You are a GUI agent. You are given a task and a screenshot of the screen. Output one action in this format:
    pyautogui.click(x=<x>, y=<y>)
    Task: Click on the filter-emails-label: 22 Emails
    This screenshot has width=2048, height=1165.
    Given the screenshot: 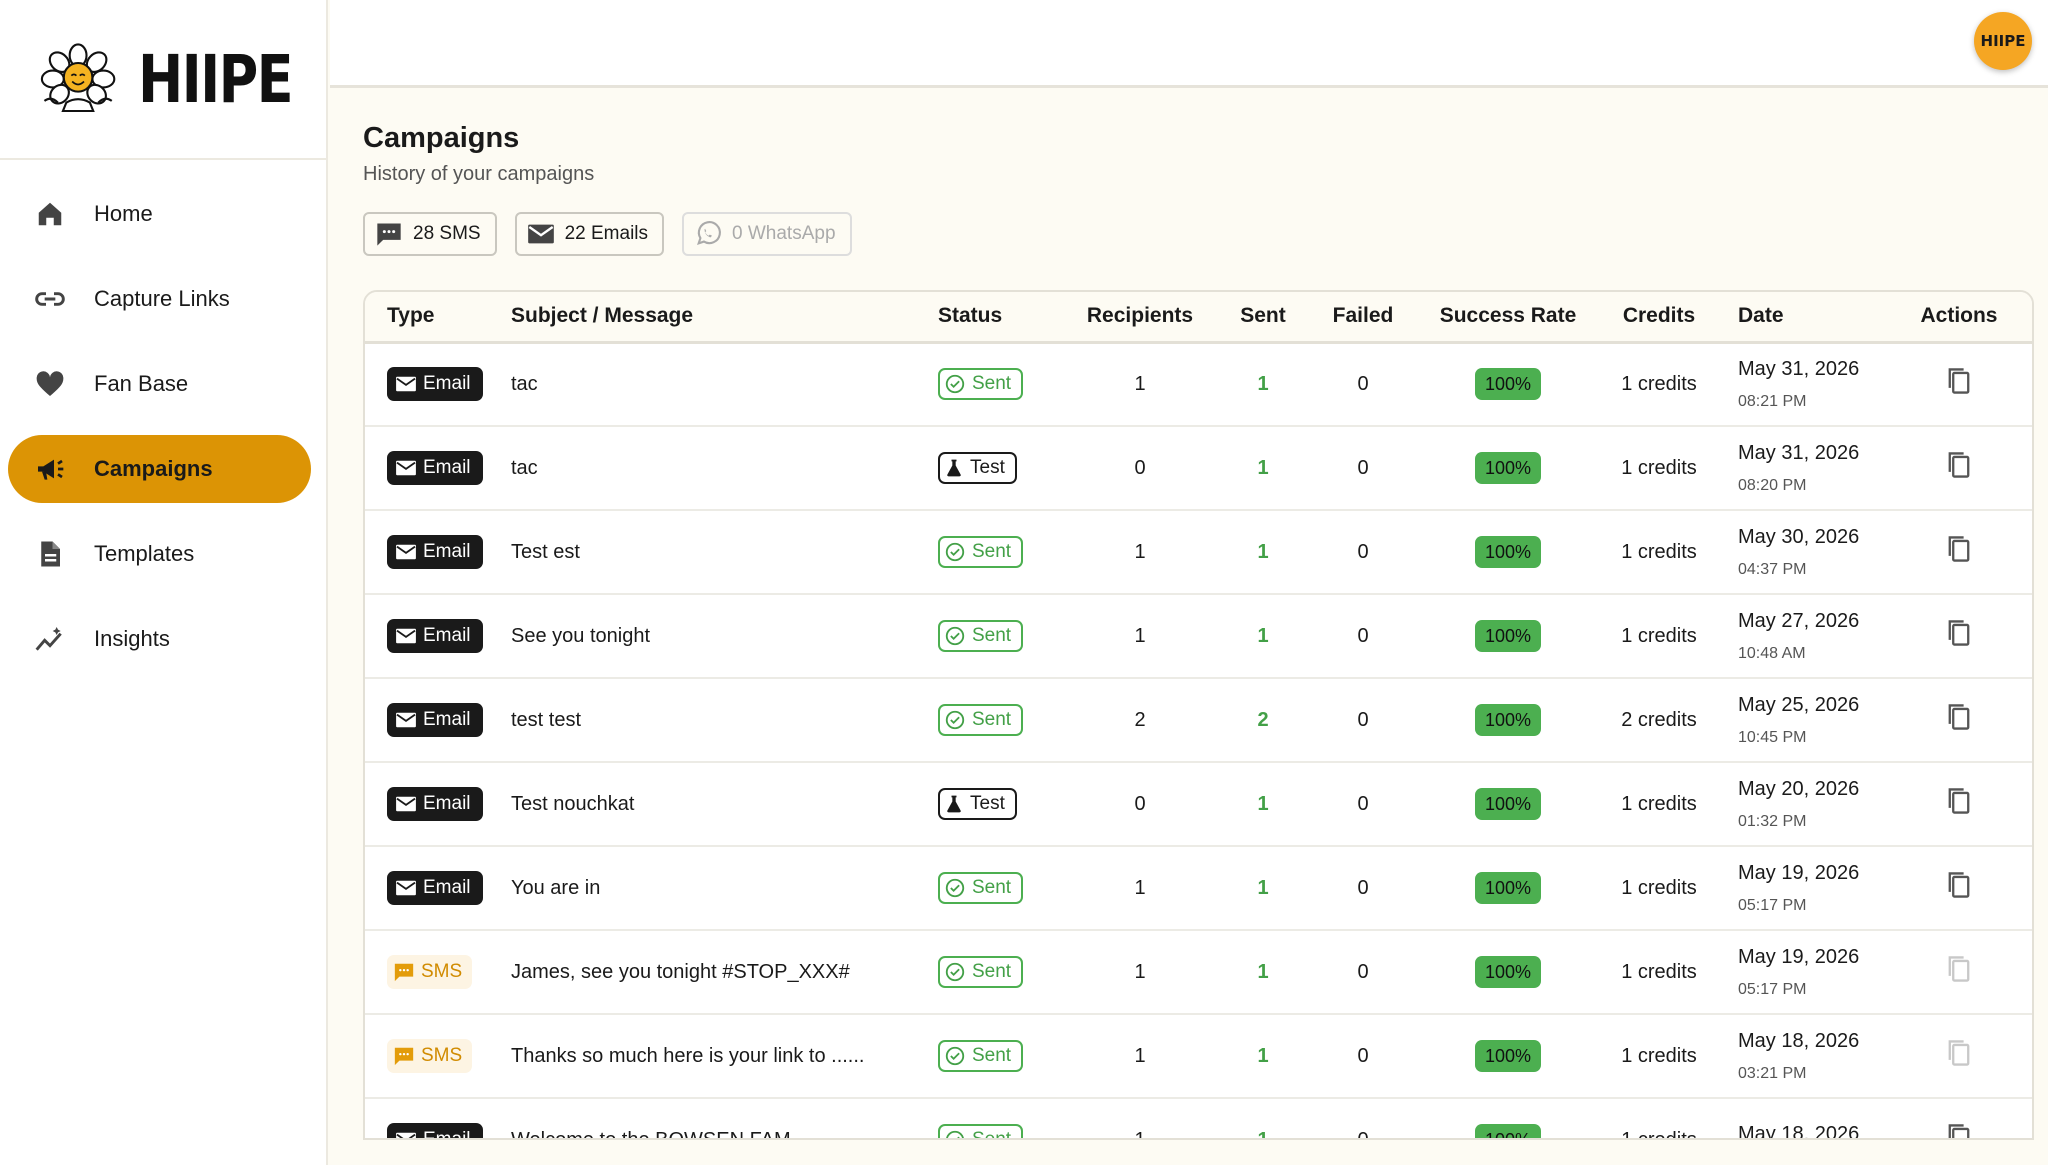 What is the action you would take?
    pyautogui.click(x=606, y=233)
    